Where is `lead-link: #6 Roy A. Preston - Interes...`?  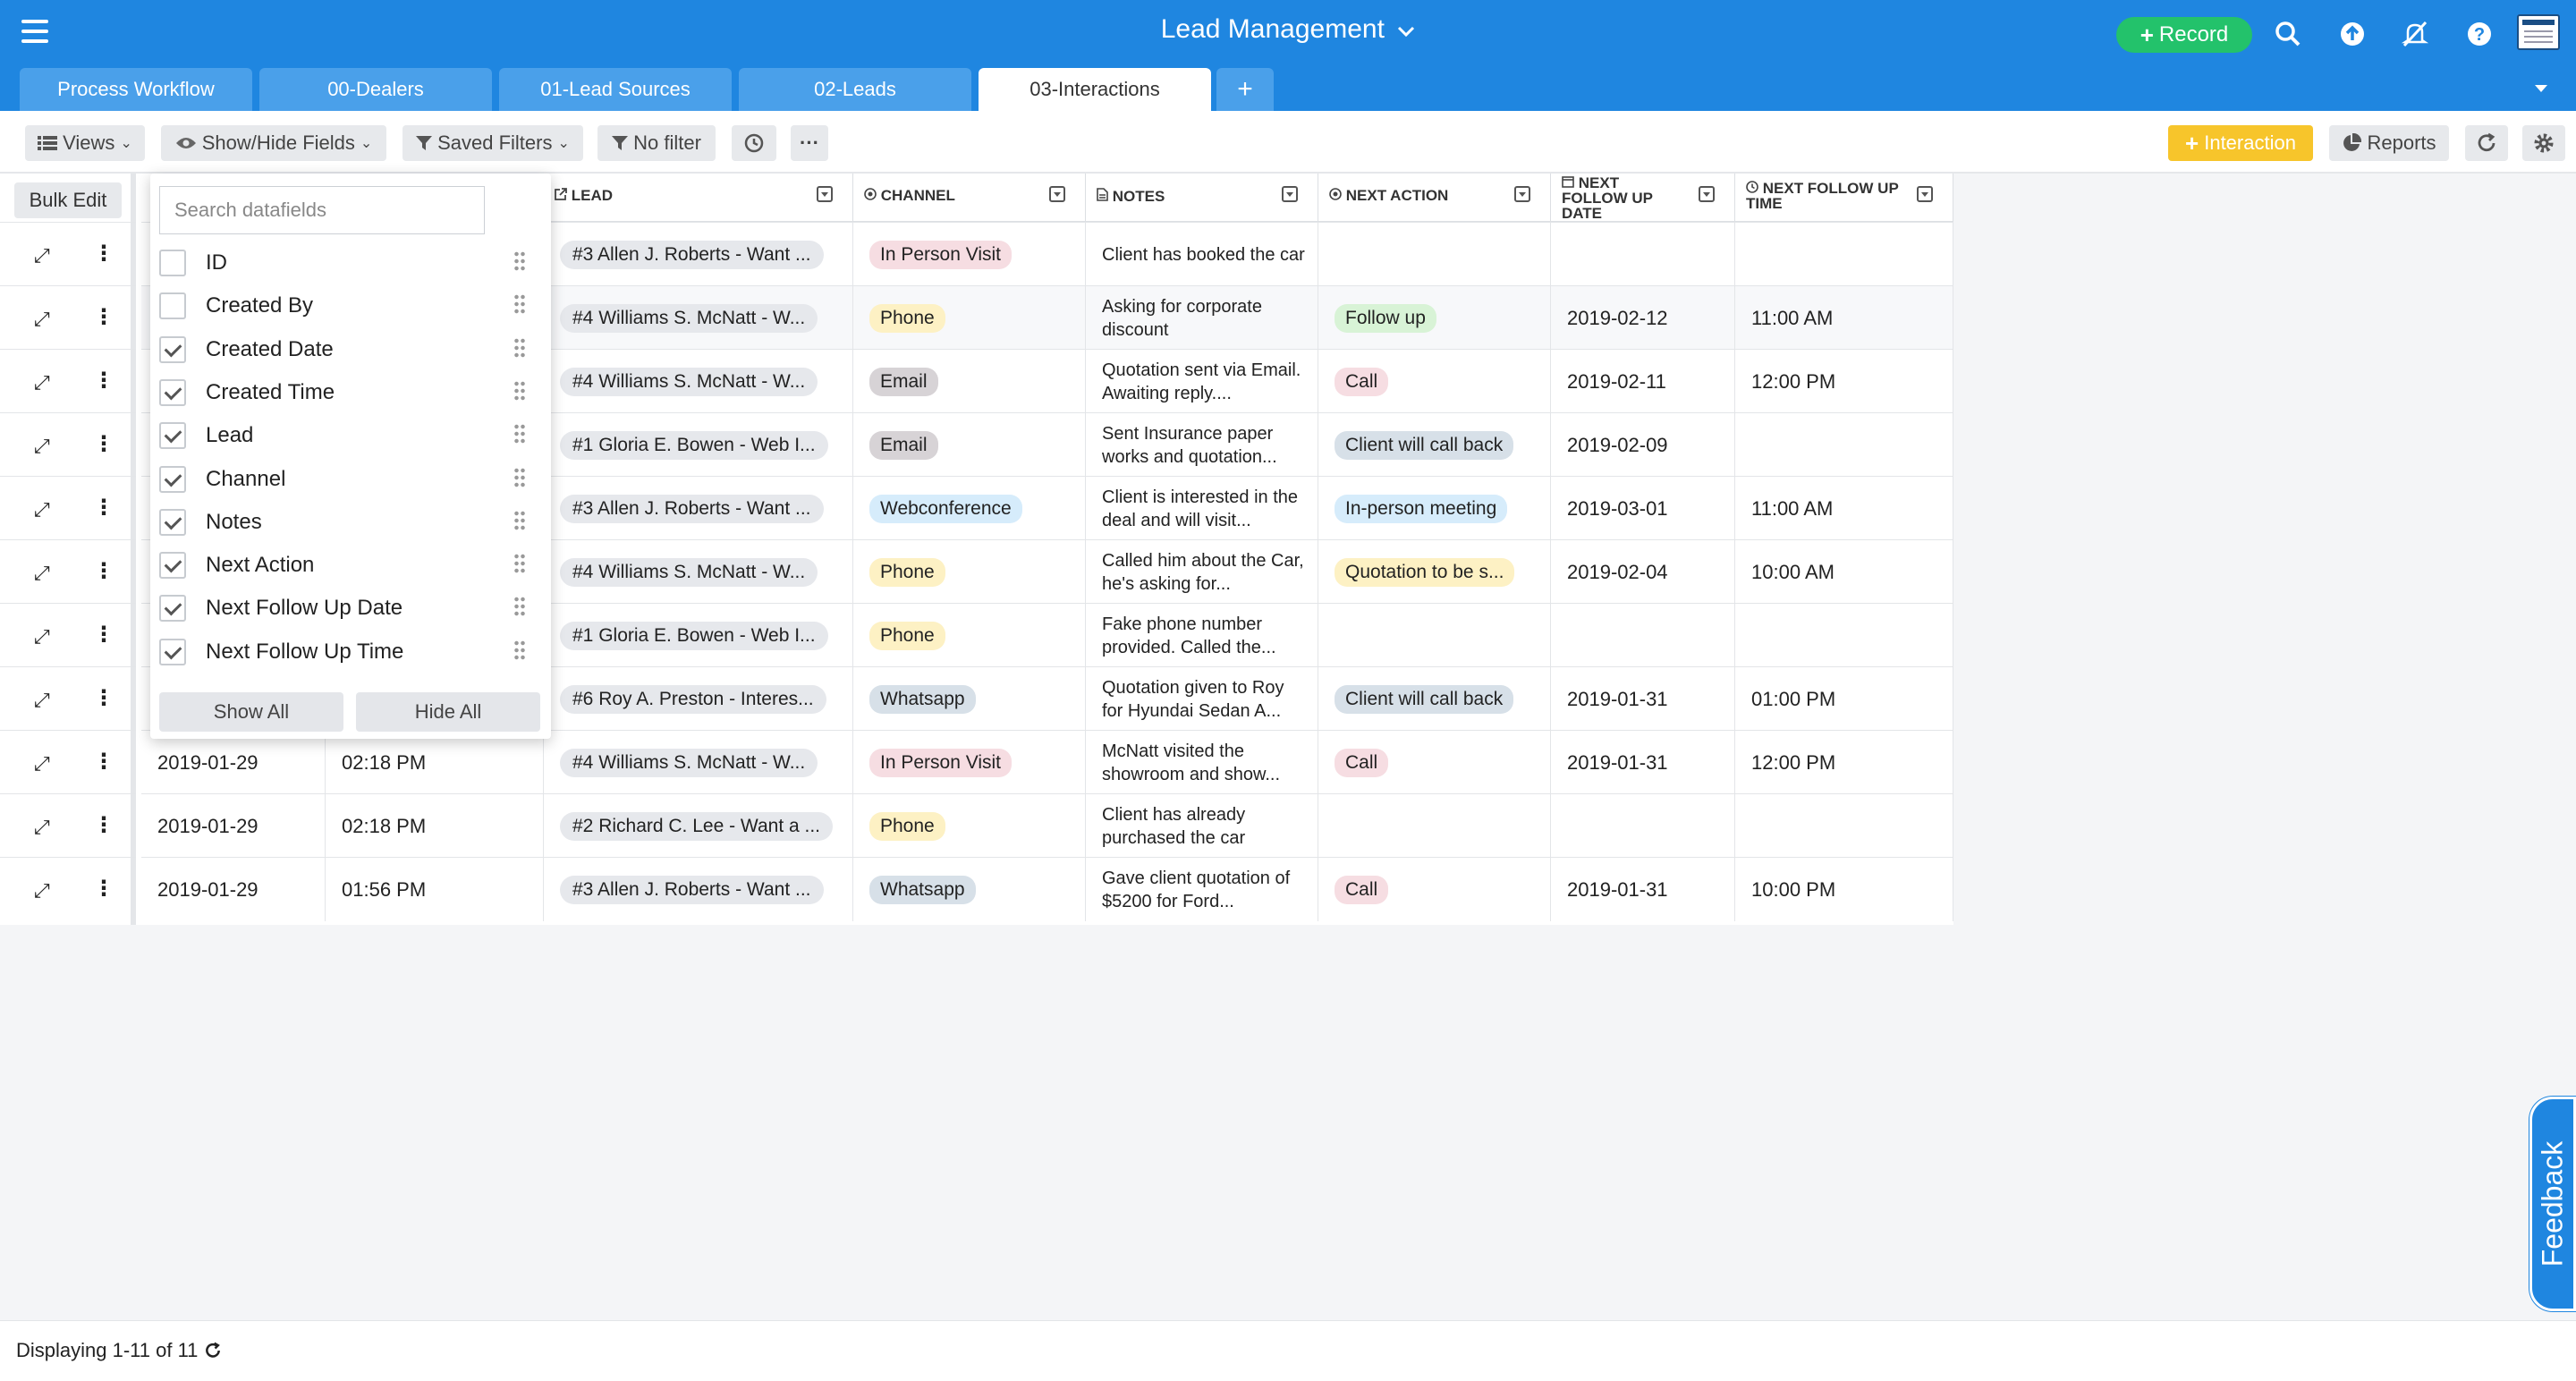 lead-link: #6 Roy A. Preston - Interes... is located at coordinates (693, 699).